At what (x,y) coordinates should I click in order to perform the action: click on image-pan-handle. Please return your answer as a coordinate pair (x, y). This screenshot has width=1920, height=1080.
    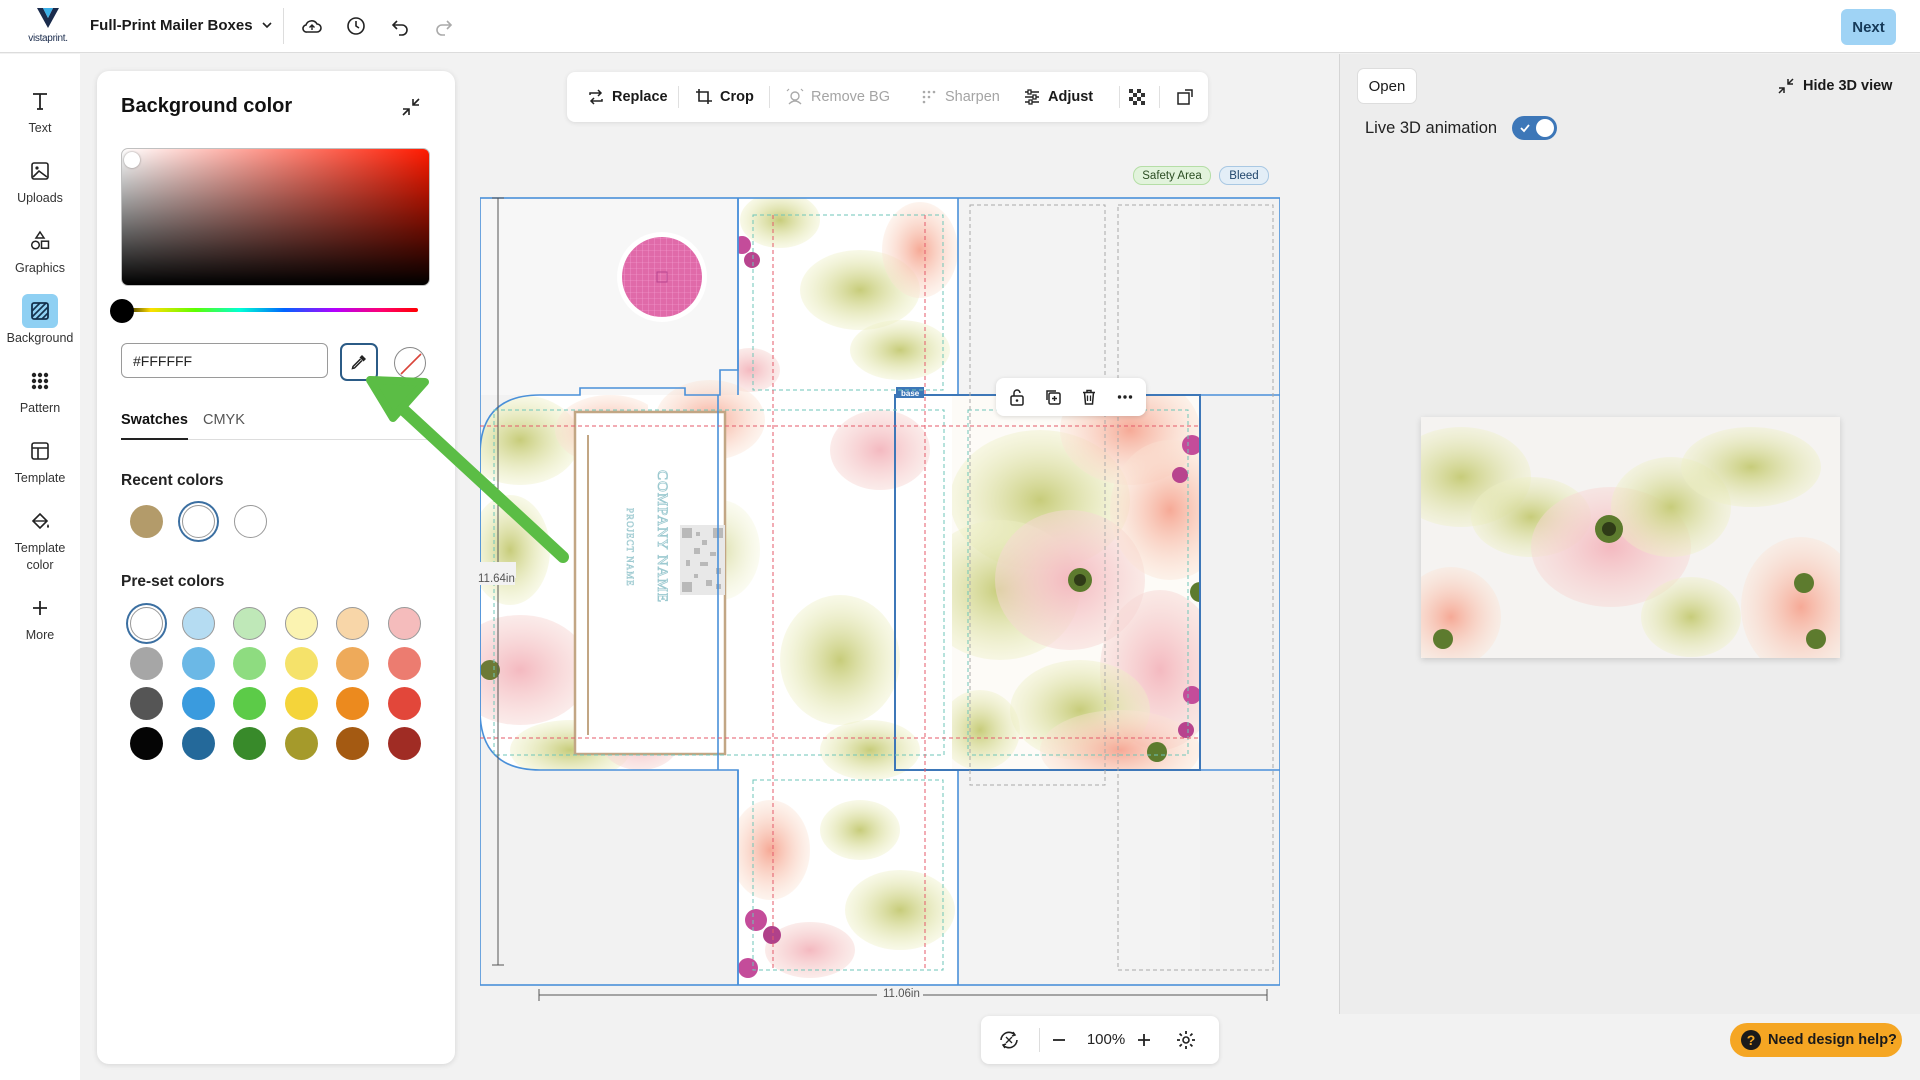
    Looking at the image, I should click on (662, 277).